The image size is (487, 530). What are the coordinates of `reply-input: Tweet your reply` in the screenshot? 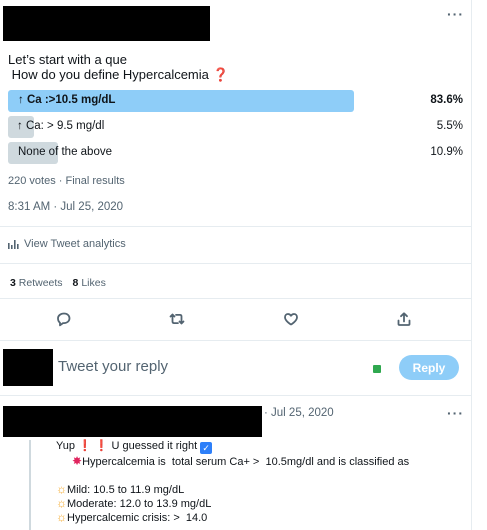 It's located at (113, 366).